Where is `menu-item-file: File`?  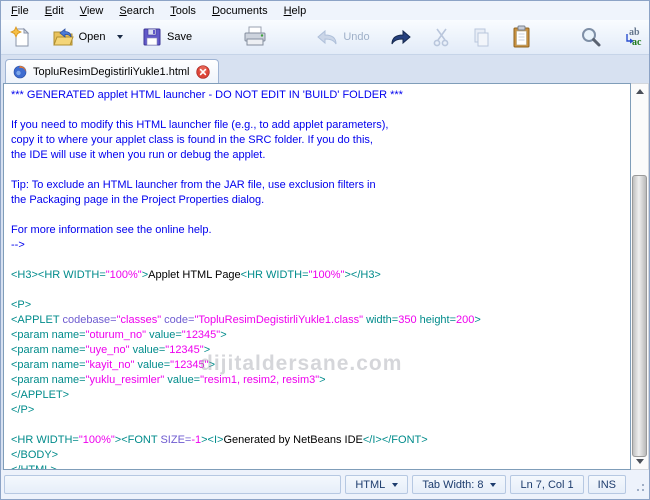
menu-item-file: File is located at coordinates (20, 11).